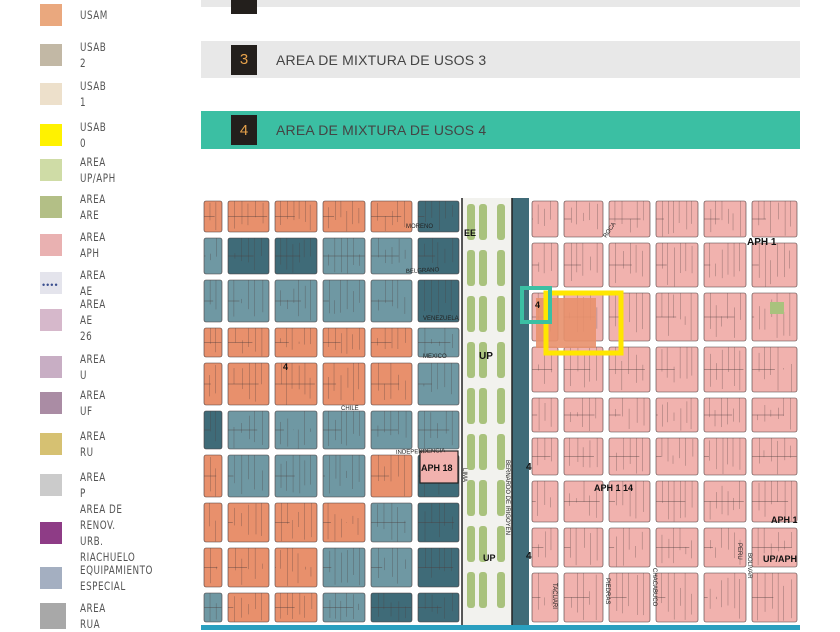  I want to click on legend-label: AREA AE 26, so click(93, 320).